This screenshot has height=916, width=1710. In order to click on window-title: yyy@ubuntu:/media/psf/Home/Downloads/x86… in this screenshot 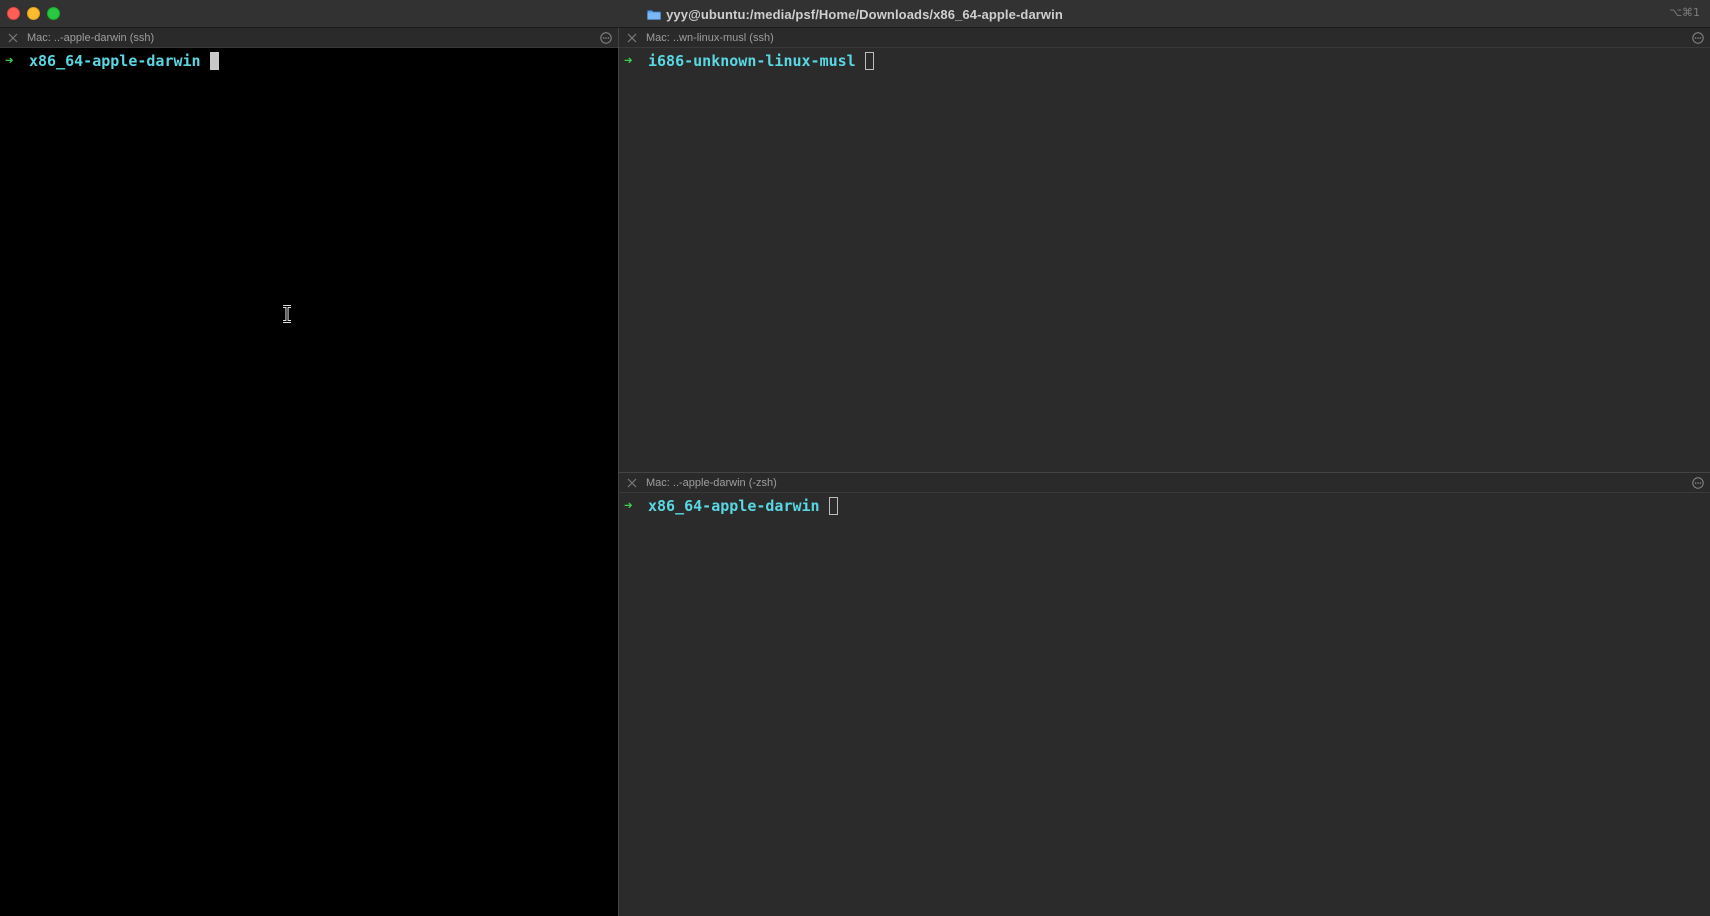, I will do `click(864, 14)`.